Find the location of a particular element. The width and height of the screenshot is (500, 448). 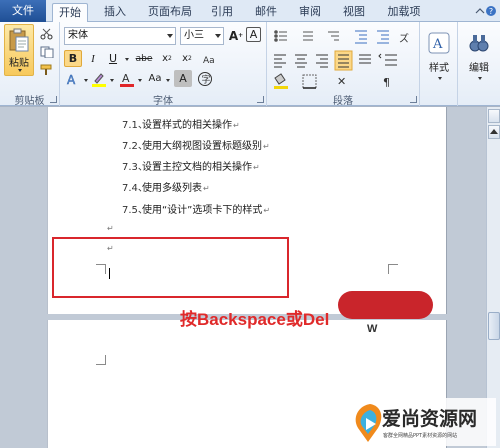

svg-text: Aa is located at coordinates (209, 60).